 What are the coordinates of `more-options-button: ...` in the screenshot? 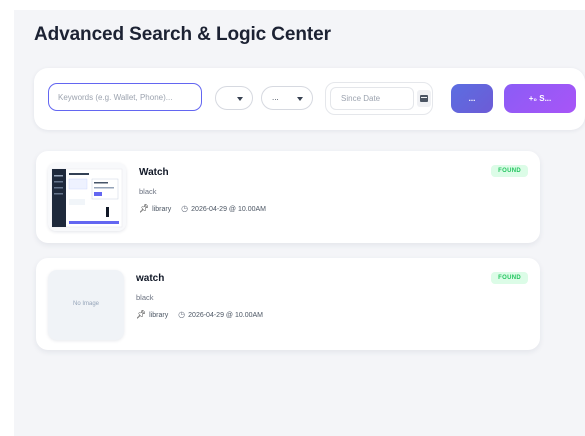 It's located at (472, 98).